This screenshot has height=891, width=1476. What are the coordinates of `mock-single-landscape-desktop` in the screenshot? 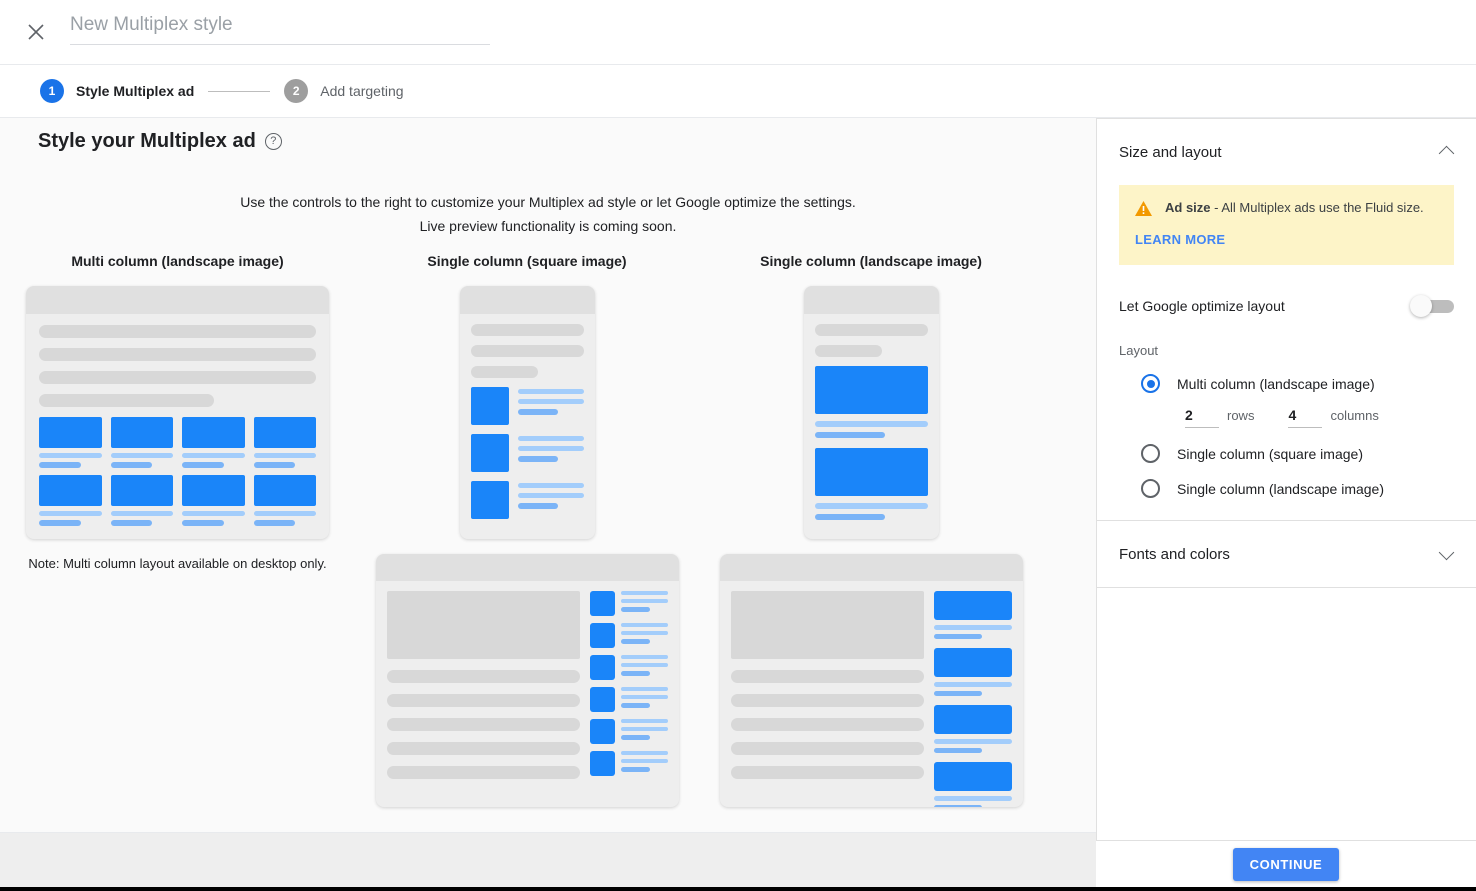 It's located at (871, 680).